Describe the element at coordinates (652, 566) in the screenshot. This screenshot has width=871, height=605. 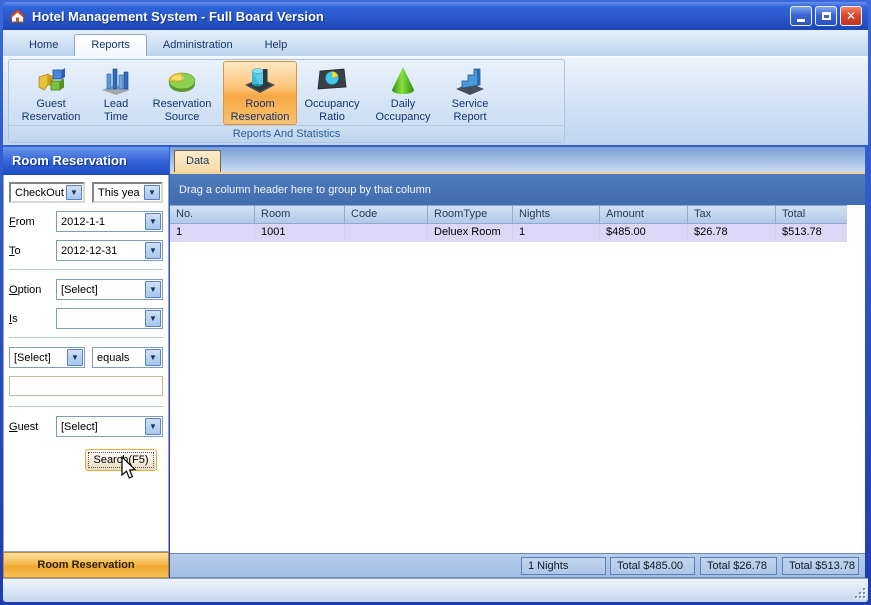
I see `summary-amount: Total $485.00` at that location.